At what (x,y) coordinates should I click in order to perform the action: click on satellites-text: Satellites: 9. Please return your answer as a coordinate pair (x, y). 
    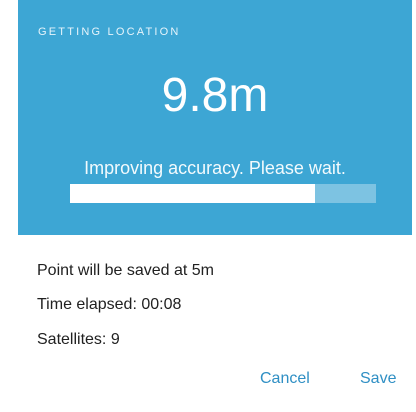
    Looking at the image, I should click on (78, 339).